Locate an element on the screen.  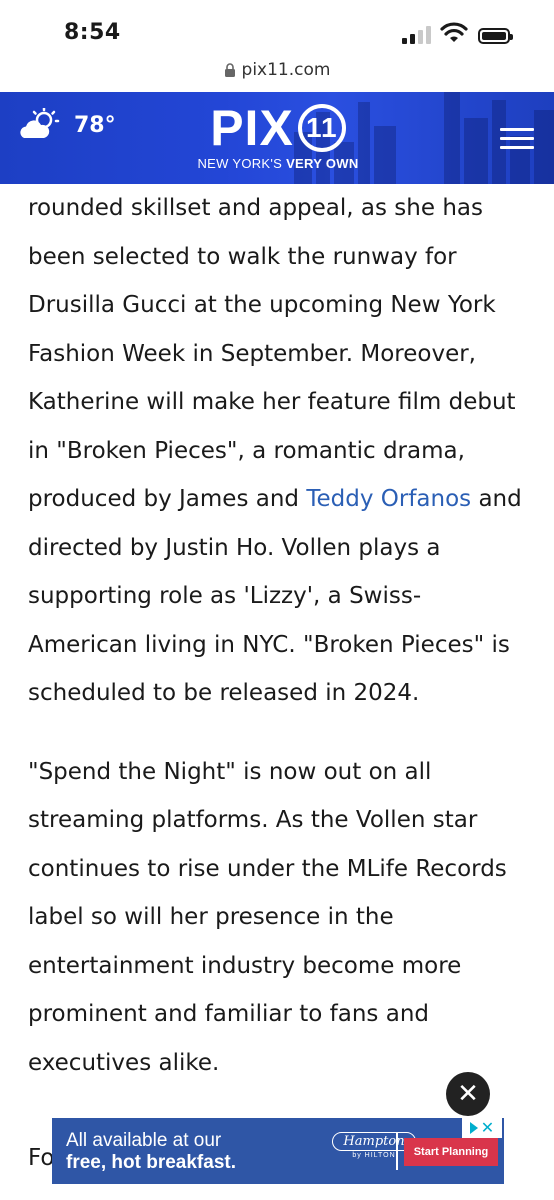
logo-number: 11 is located at coordinates (321, 128).